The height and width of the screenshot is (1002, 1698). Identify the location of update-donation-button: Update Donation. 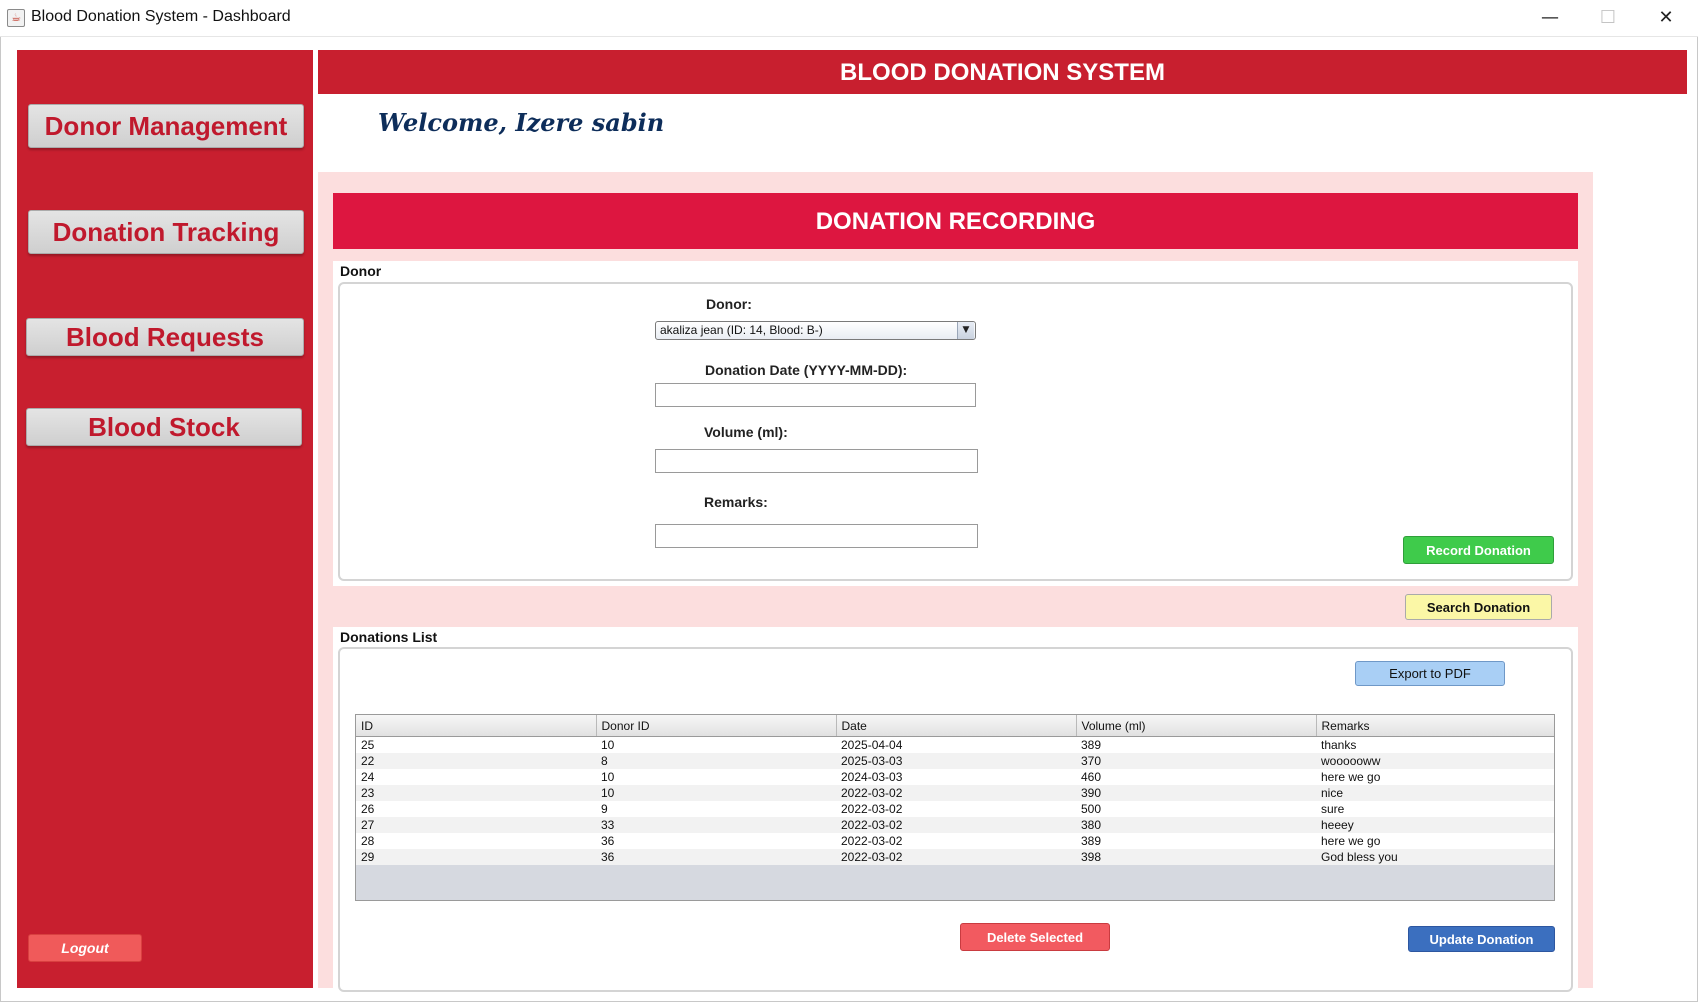
(1481, 939).